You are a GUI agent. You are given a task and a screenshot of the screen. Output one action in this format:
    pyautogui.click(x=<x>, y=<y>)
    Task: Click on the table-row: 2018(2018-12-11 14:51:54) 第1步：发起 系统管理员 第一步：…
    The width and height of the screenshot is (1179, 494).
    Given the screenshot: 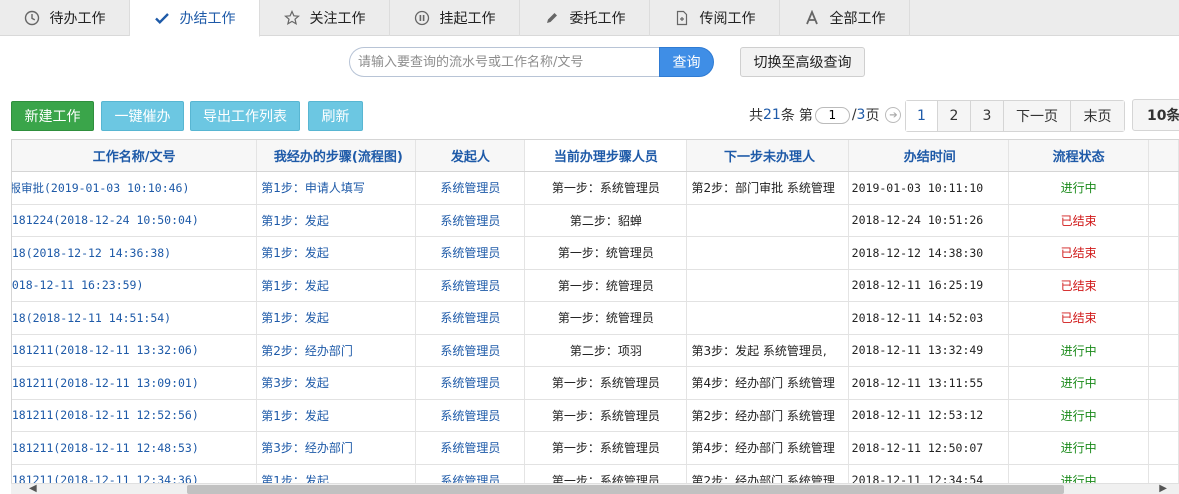 What is the action you would take?
    pyautogui.click(x=595, y=318)
    